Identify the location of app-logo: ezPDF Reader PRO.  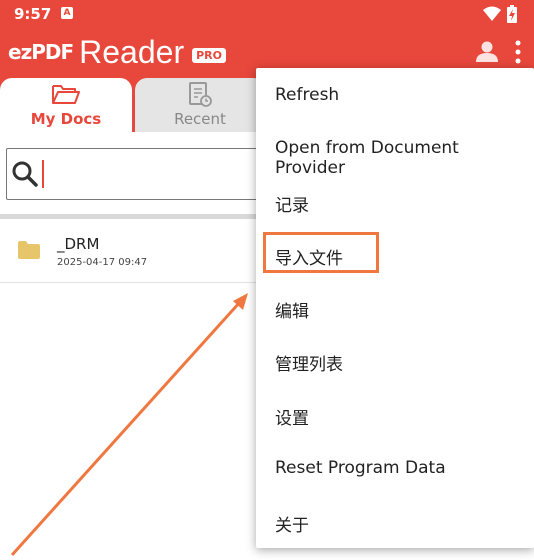
(117, 52).